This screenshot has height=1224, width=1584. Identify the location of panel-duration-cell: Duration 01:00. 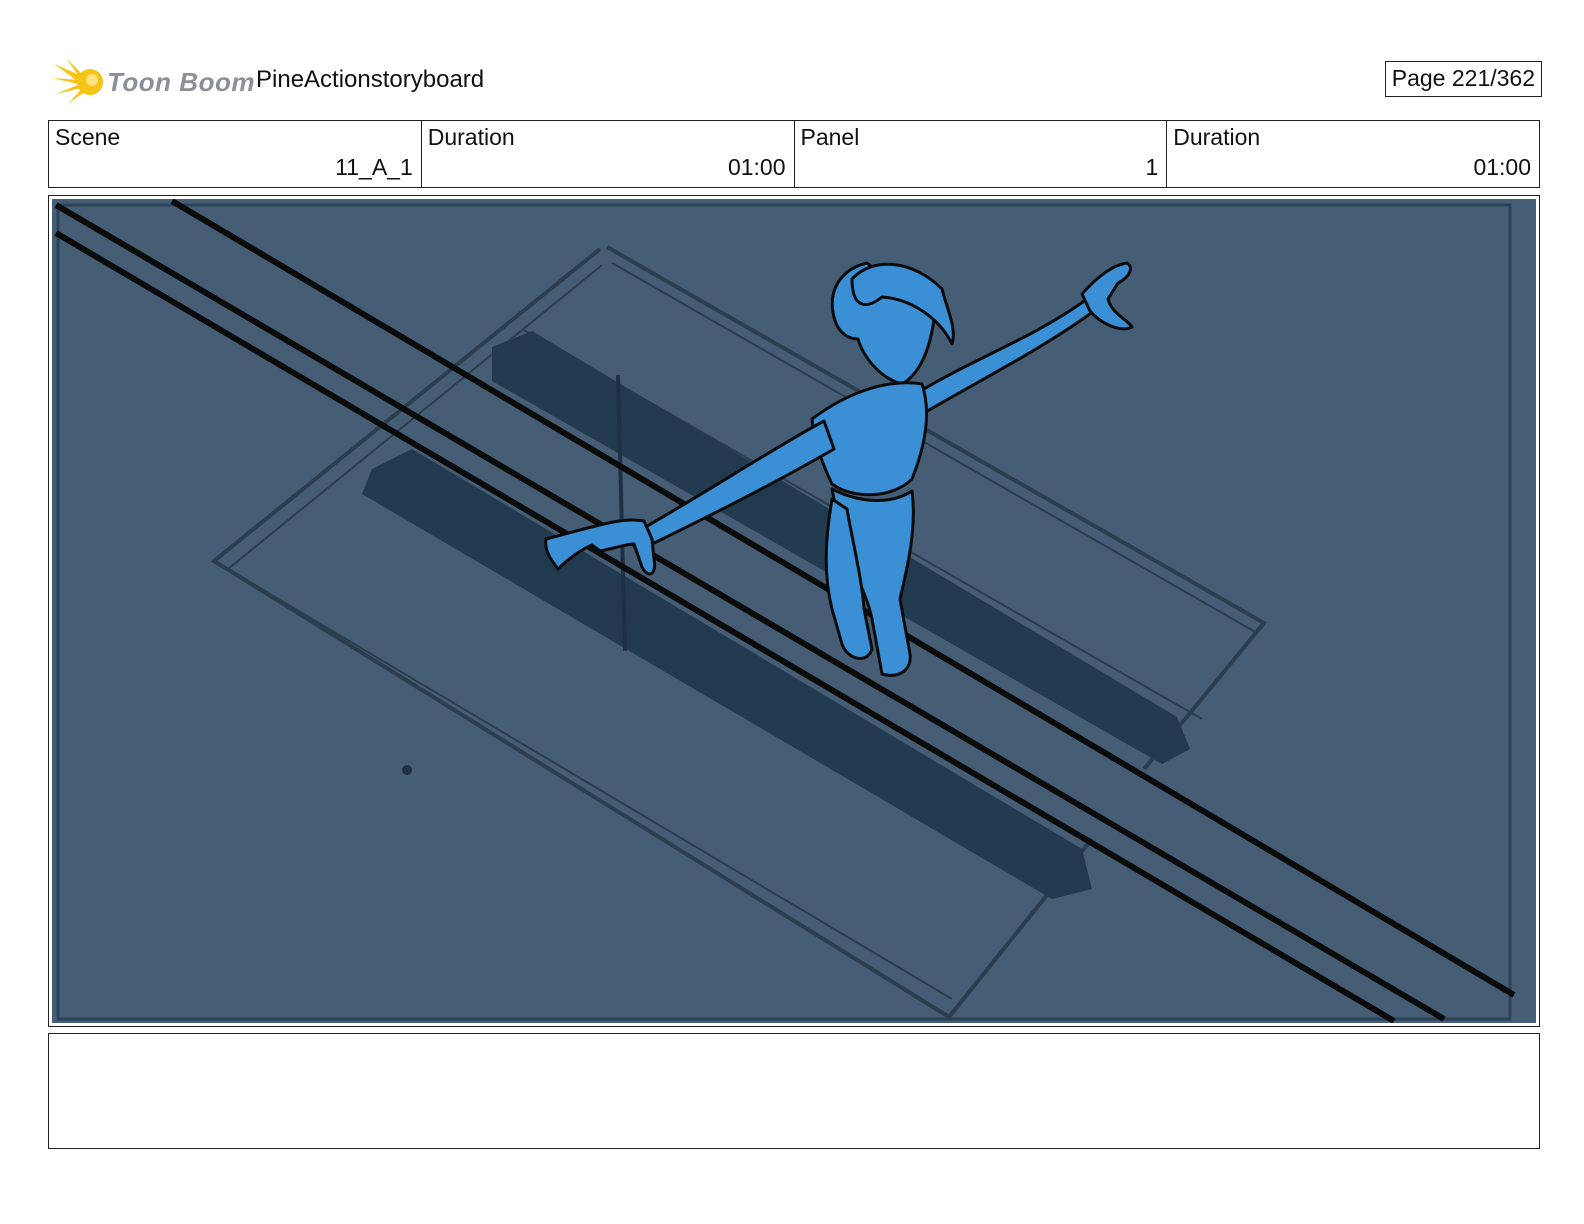
(1353, 154).